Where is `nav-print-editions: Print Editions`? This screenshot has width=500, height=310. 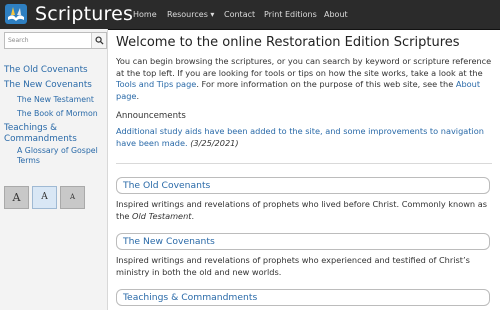
nav-print-editions: Print Editions is located at coordinates (290, 14).